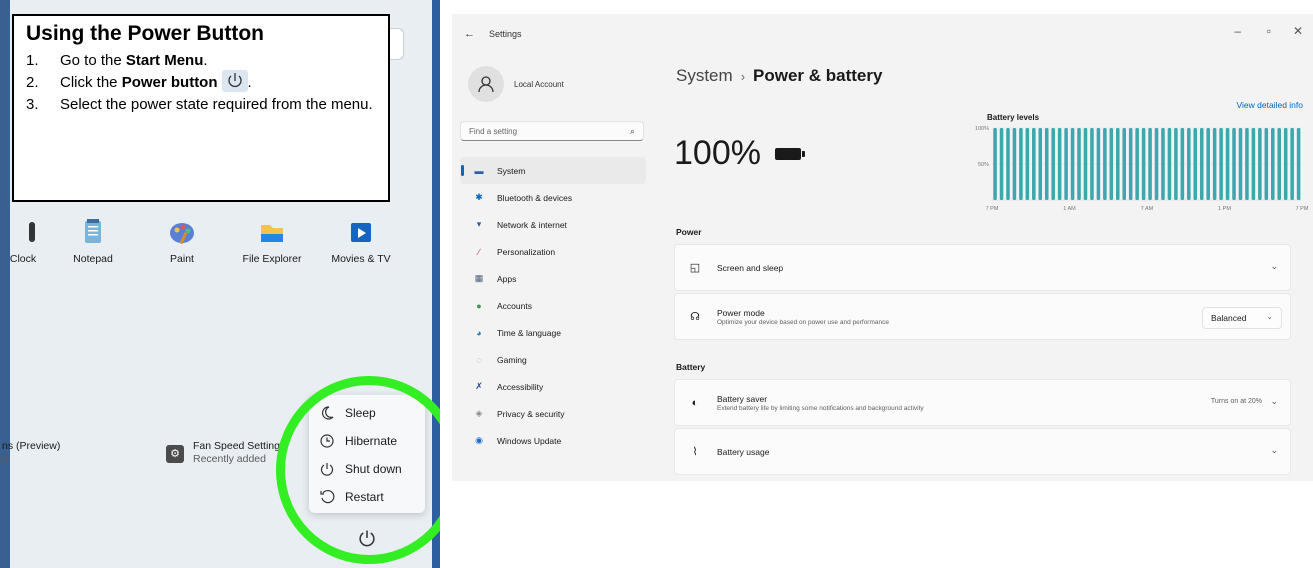 The width and height of the screenshot is (1313, 568). I want to click on restart-menu-item: Restart, so click(367, 497).